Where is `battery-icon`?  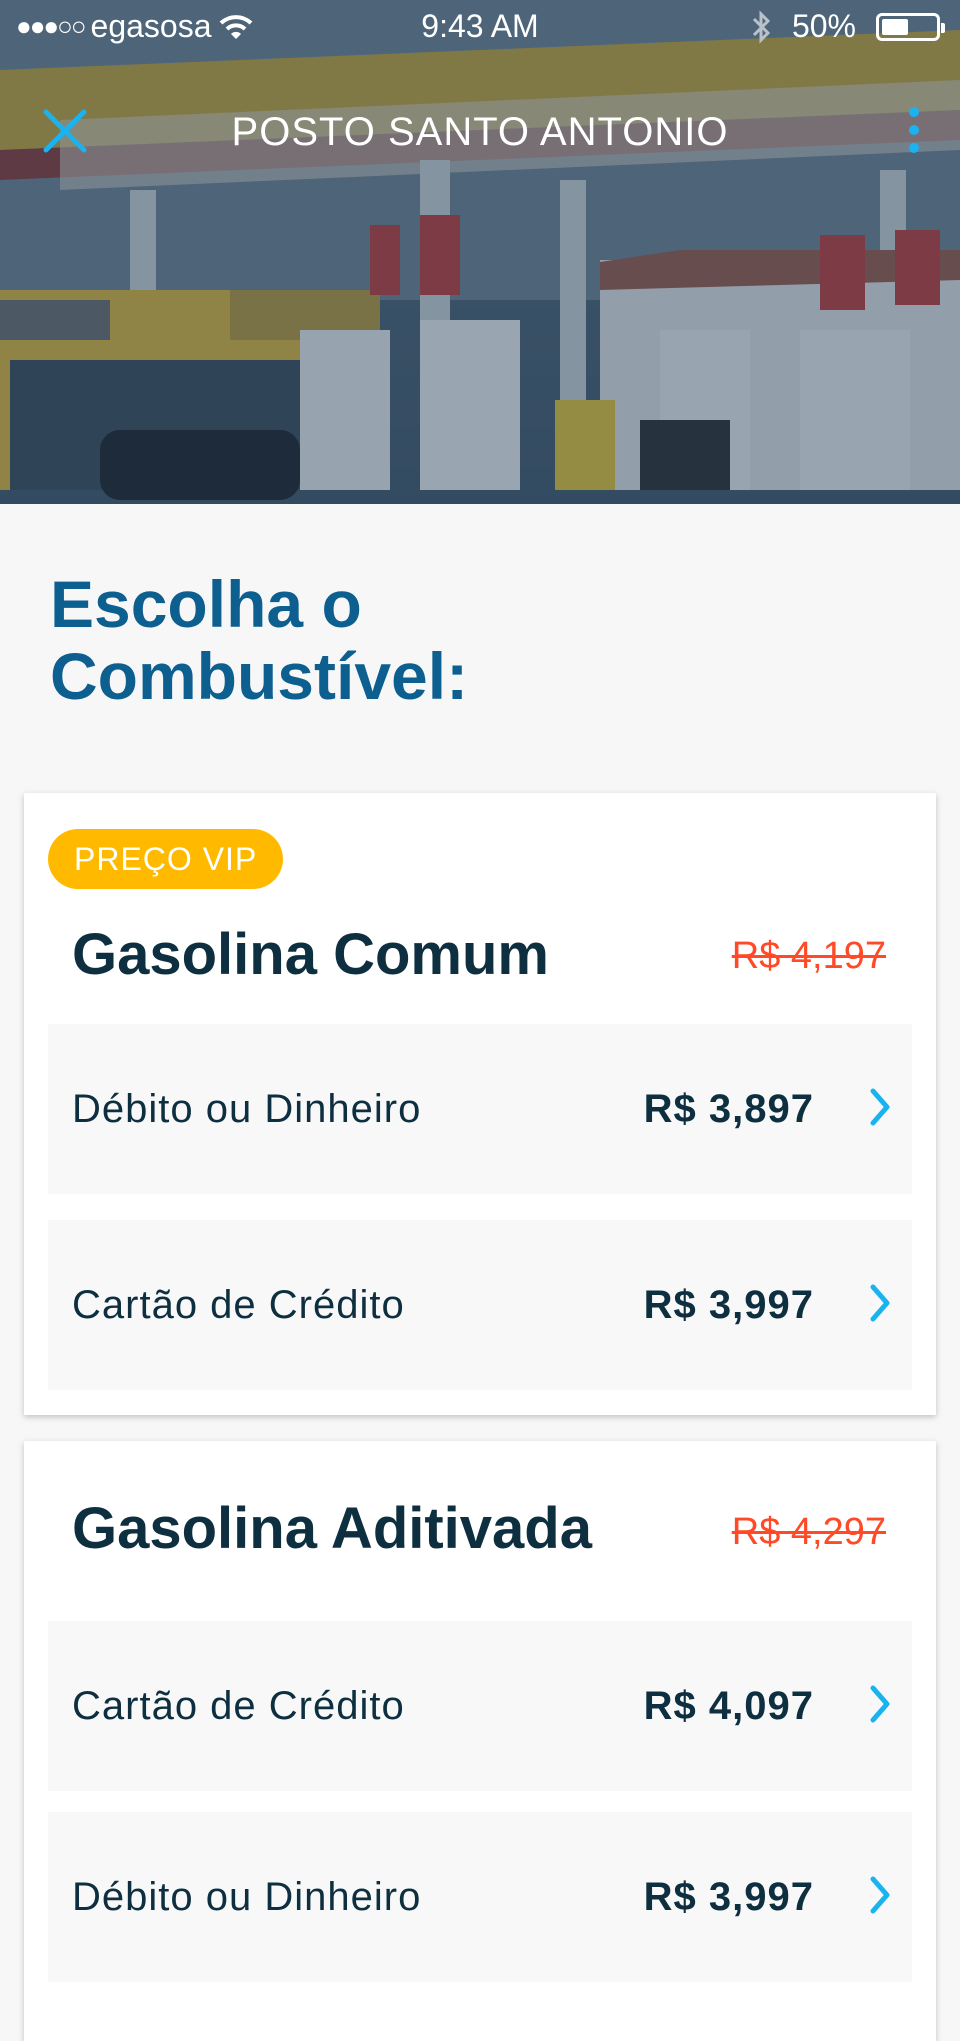 battery-icon is located at coordinates (910, 26).